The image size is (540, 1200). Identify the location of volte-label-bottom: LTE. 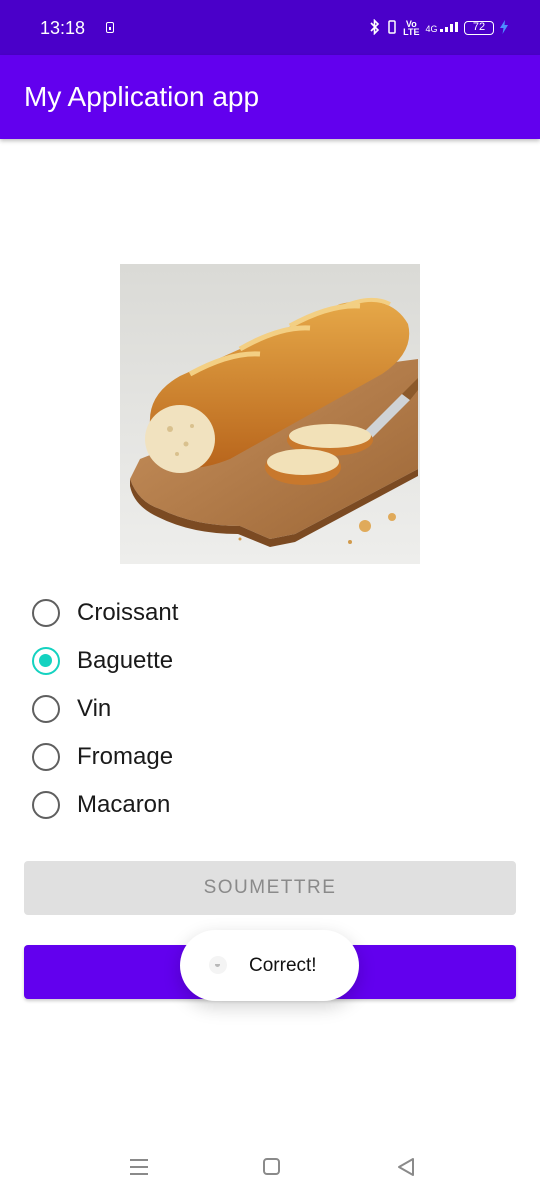
(411, 32).